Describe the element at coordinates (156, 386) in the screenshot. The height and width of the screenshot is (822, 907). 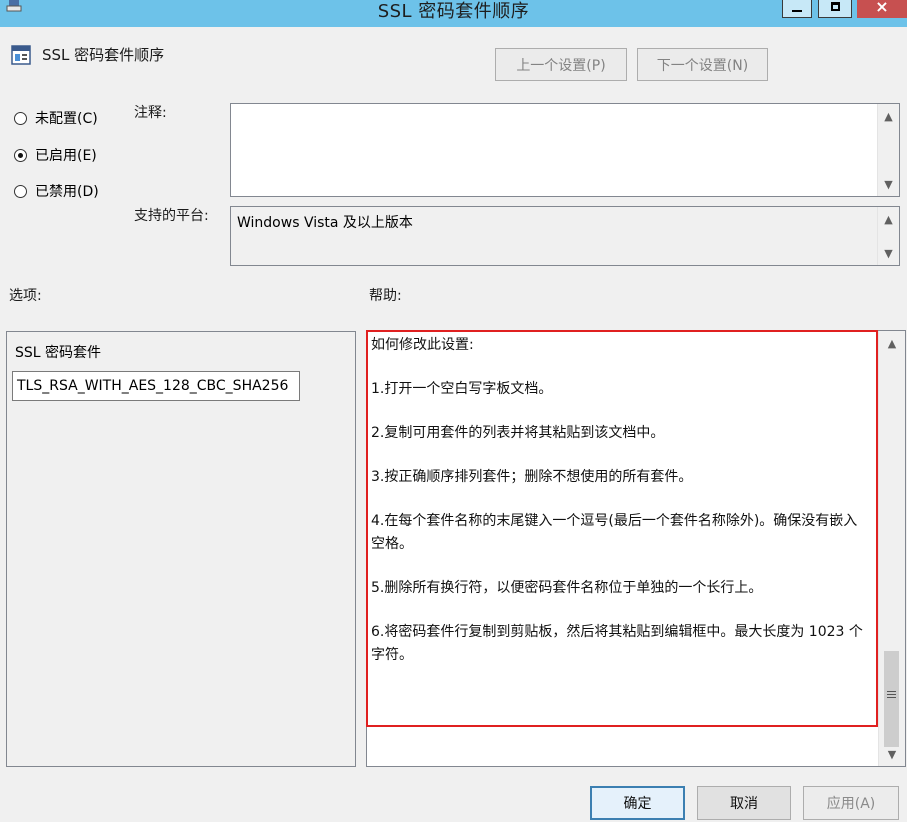
I see `cipher-suites-input: TLS_RSA_WITH_AES_128_CBC_SHA256` at that location.